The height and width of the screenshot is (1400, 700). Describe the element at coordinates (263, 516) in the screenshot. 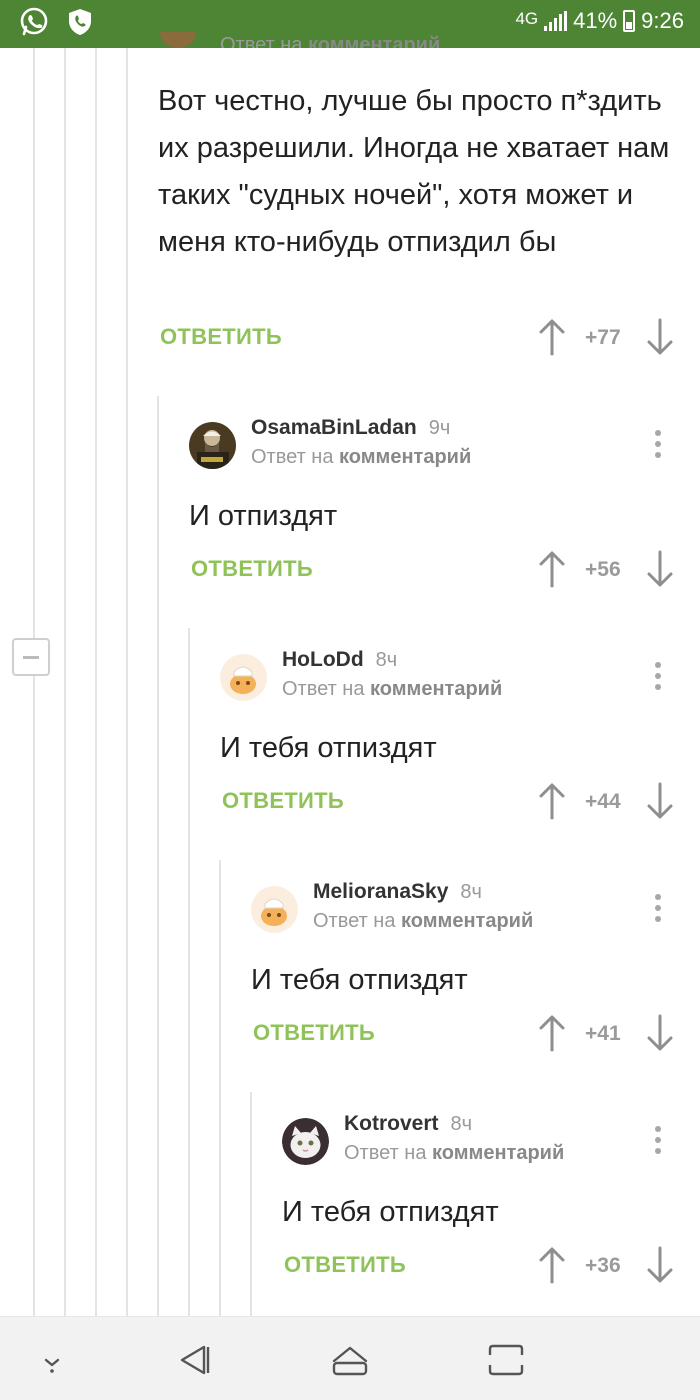

I see `comment-body: И отпиздят` at that location.